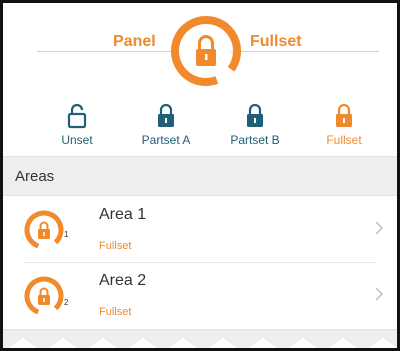  I want to click on zigzag-decoration, so click(202, 343).